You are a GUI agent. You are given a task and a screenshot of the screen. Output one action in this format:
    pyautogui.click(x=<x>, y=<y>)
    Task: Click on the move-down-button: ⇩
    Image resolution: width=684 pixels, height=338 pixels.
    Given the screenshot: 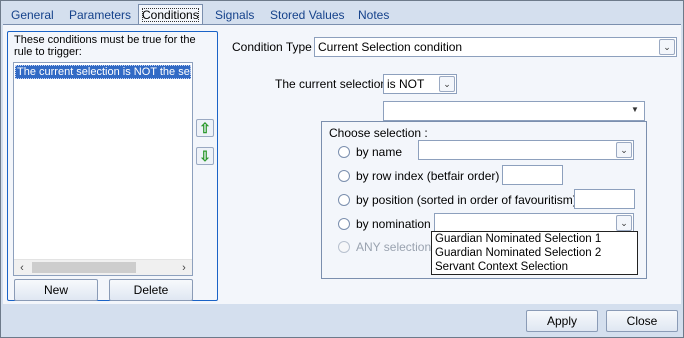 What is the action you would take?
    pyautogui.click(x=205, y=156)
    